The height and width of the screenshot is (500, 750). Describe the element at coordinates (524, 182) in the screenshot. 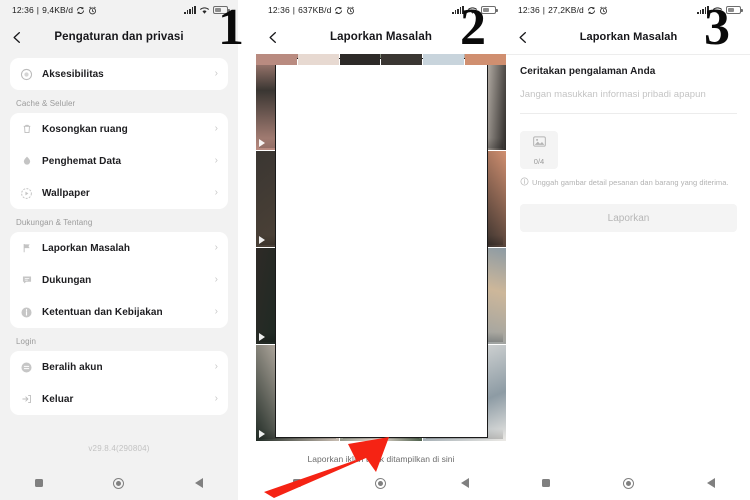

I see `info-circle-icon` at that location.